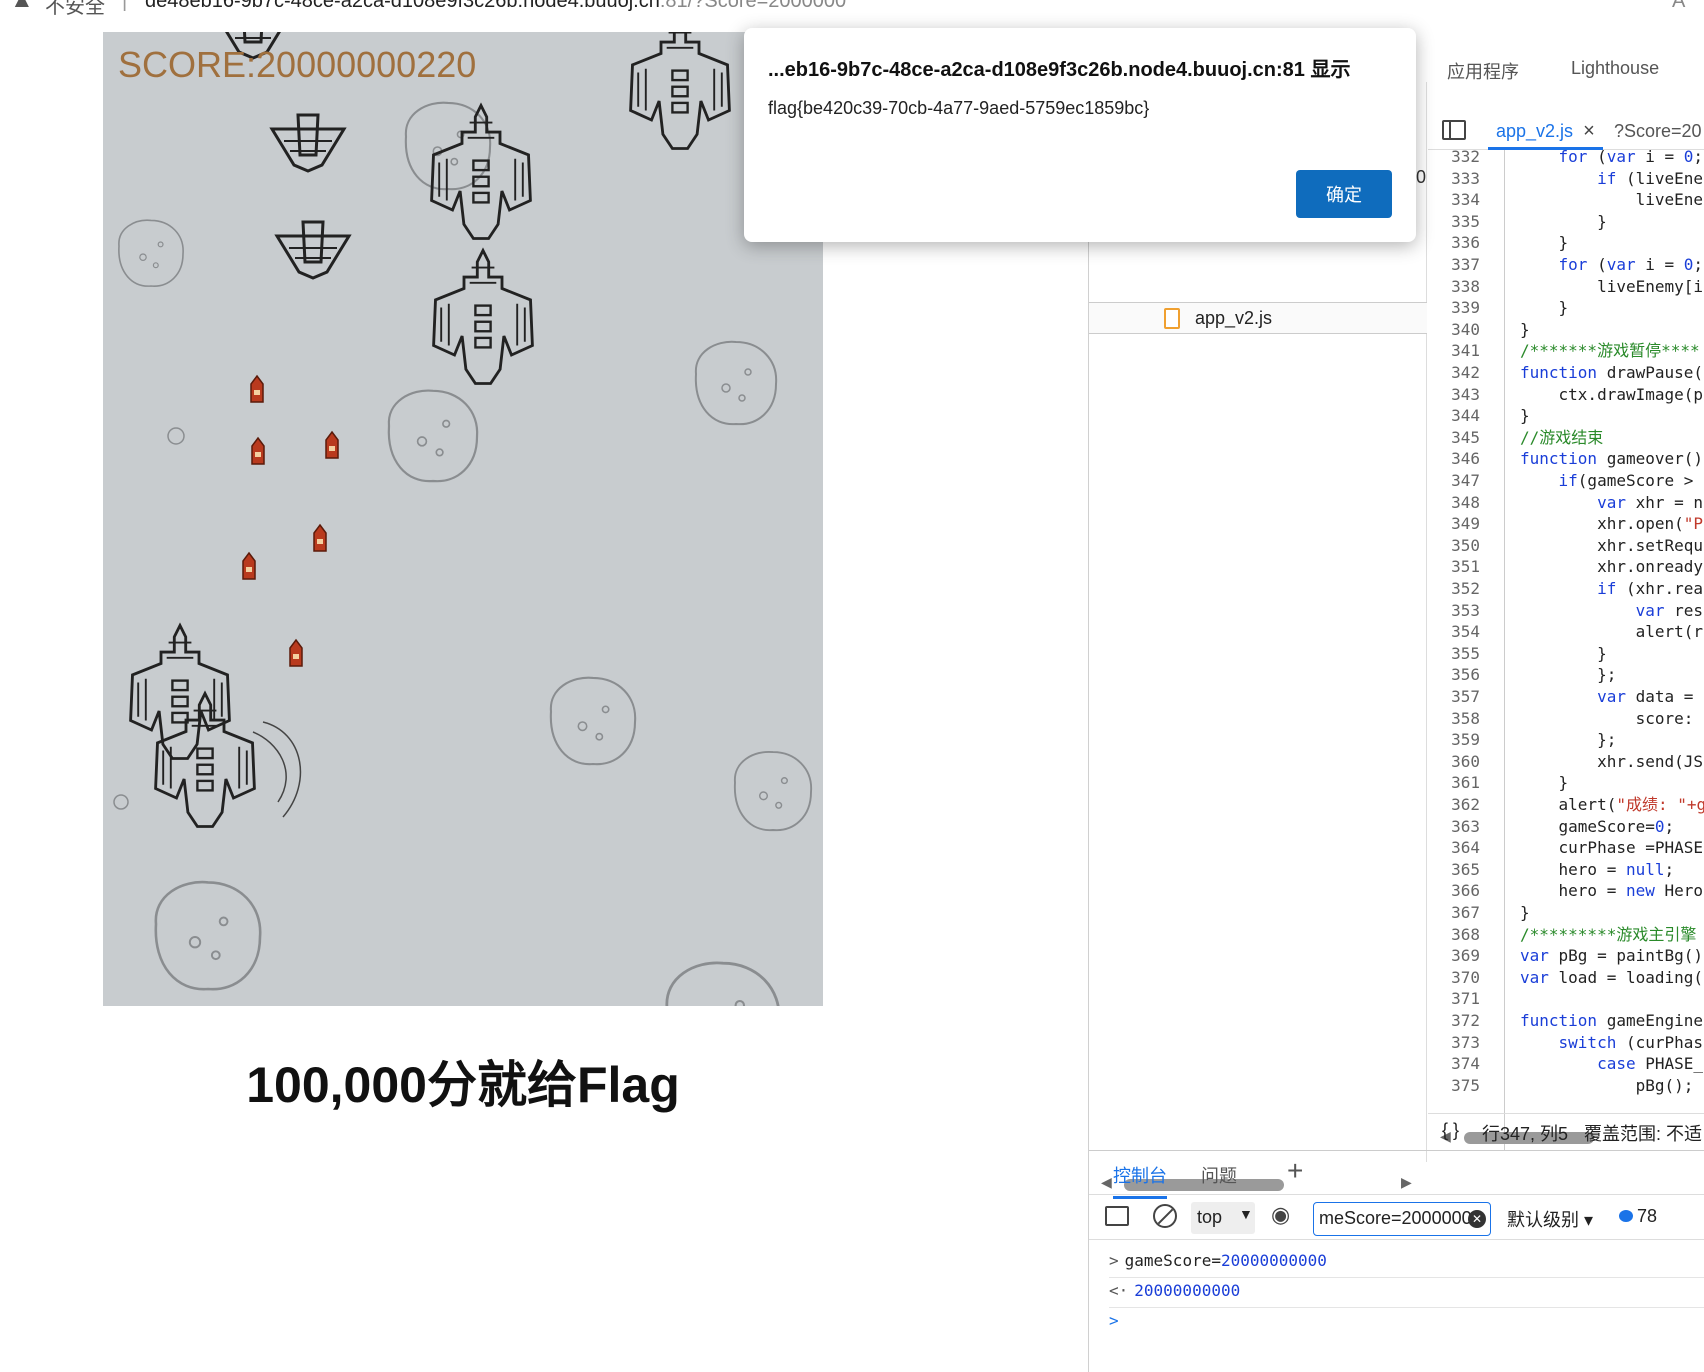 The width and height of the screenshot is (1704, 1372). Describe the element at coordinates (1454, 351) in the screenshot. I see `line-number: 341` at that location.